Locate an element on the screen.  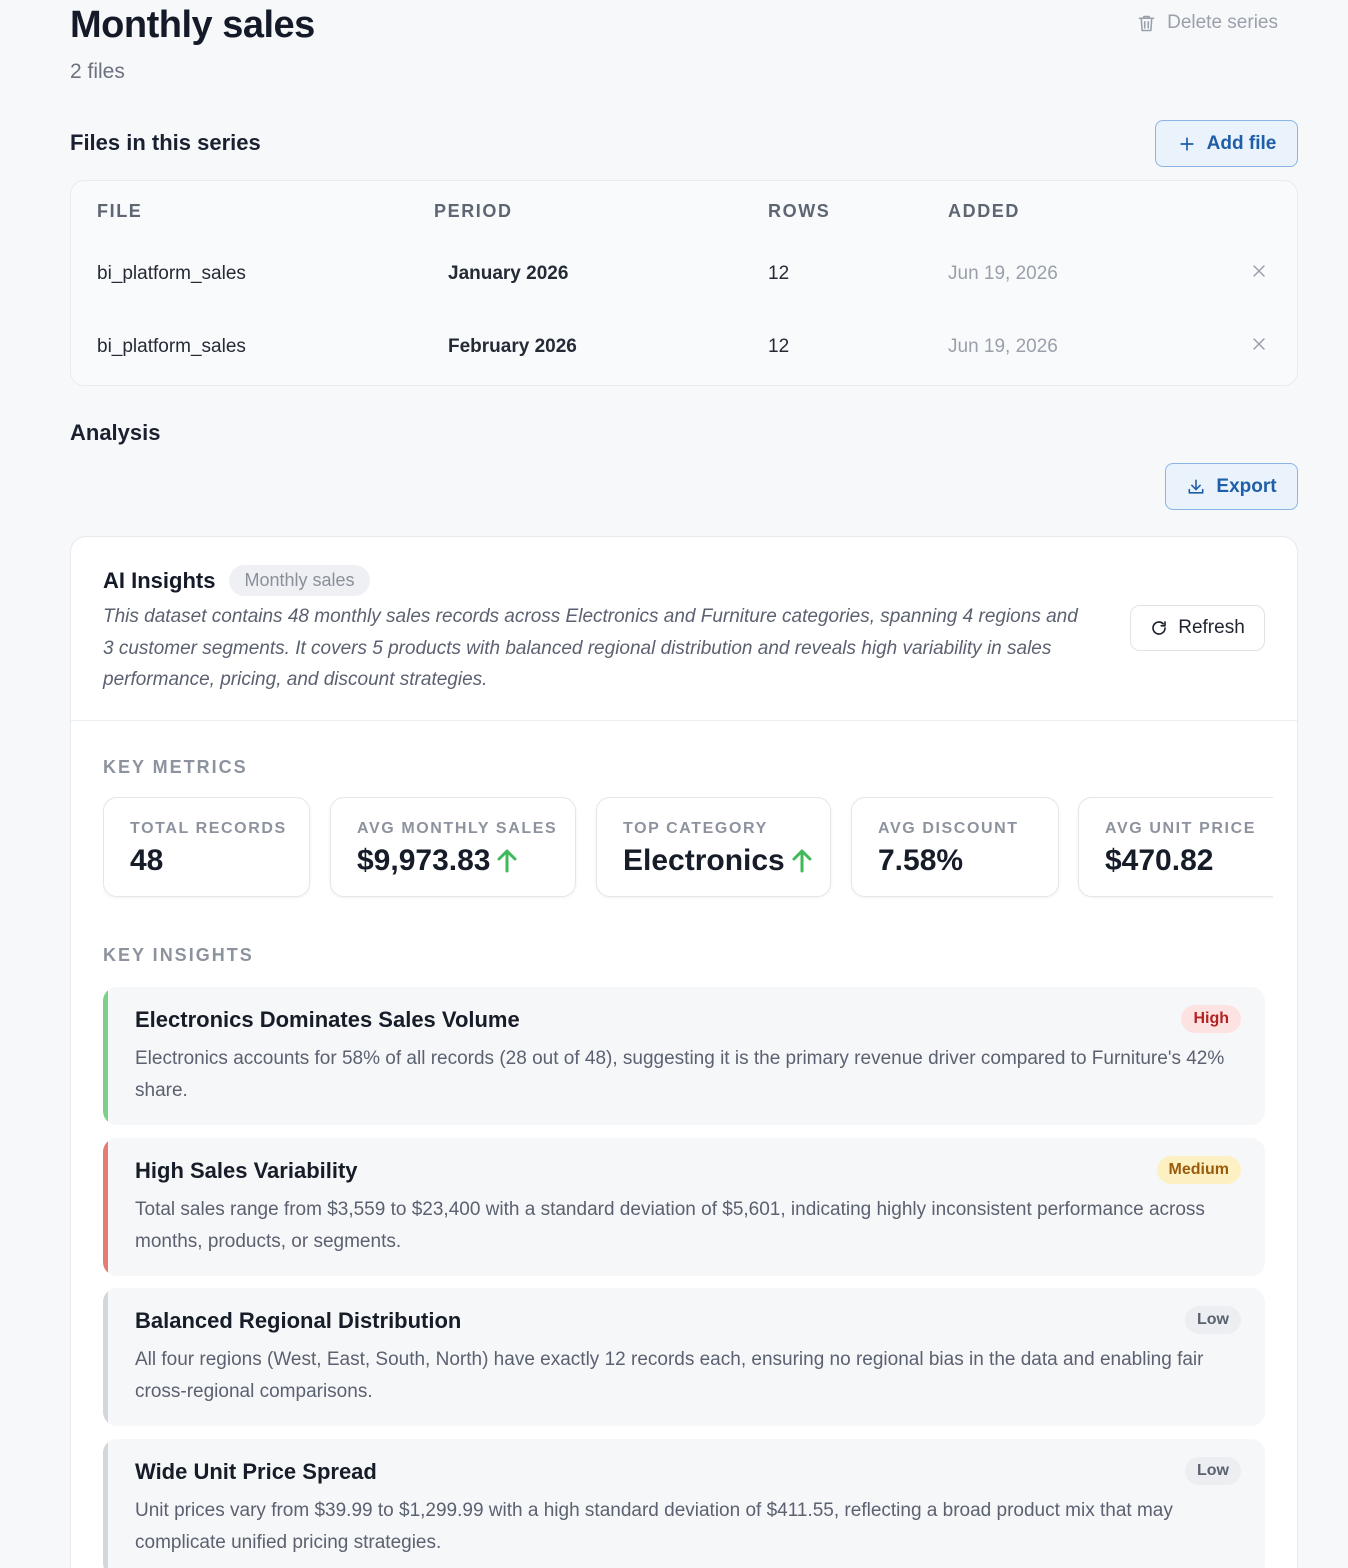
file-period: February 2026 is located at coordinates (512, 346).